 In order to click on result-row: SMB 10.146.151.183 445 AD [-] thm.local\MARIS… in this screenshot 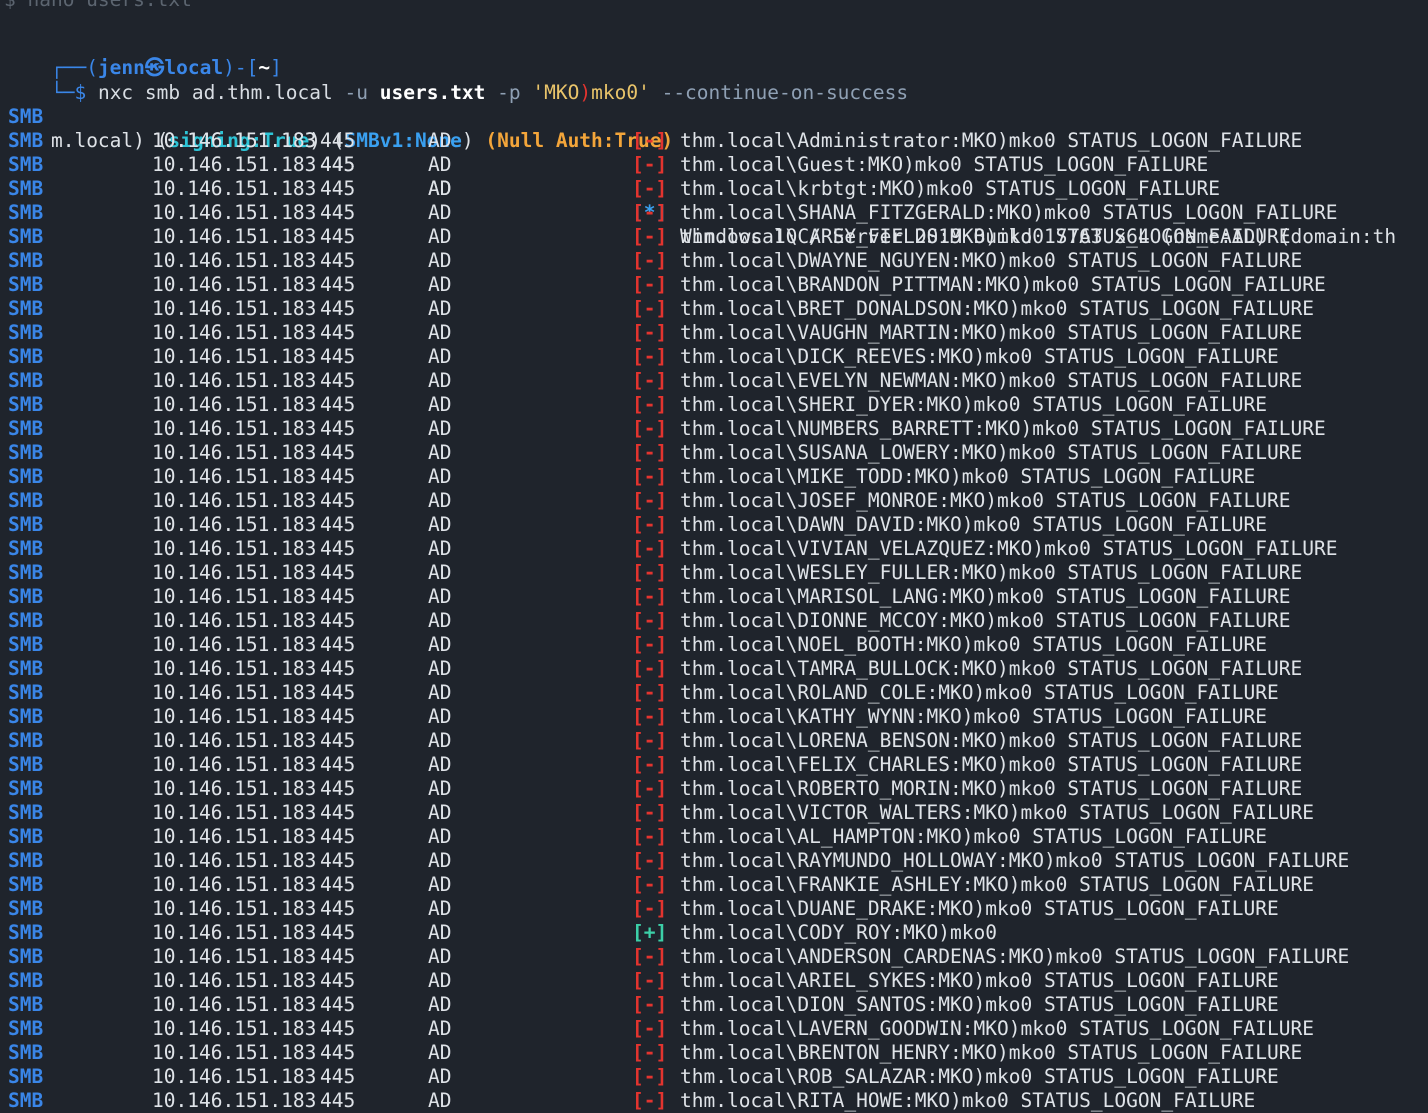, I will do `click(716, 597)`.